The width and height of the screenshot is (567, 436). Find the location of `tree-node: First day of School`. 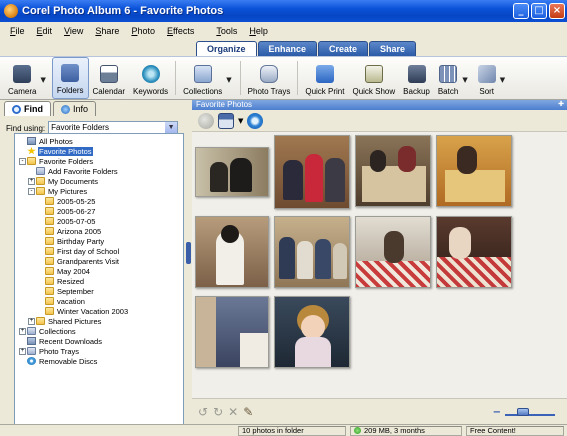

tree-node: First day of School is located at coordinates (99, 251).